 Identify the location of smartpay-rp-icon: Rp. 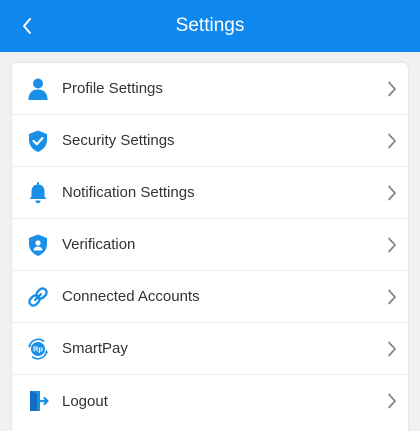
(38, 349).